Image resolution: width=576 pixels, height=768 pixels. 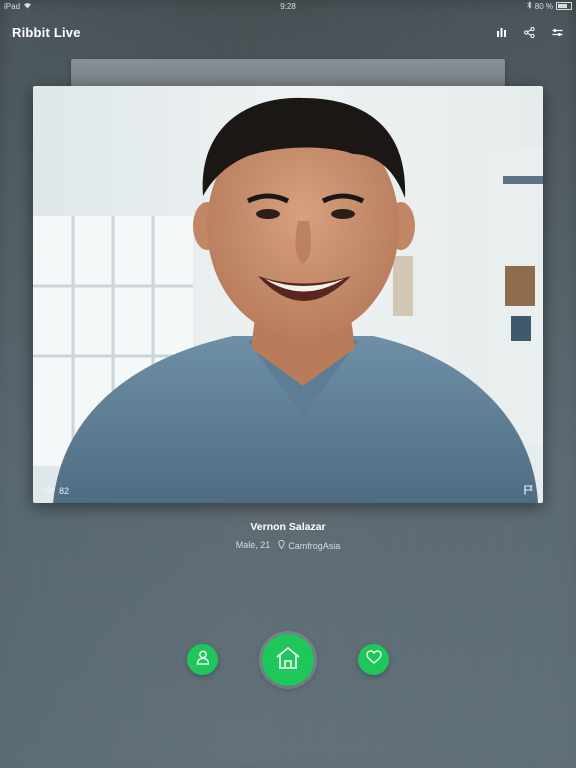 I want to click on app-logo: Ribbit Live, so click(x=46, y=32).